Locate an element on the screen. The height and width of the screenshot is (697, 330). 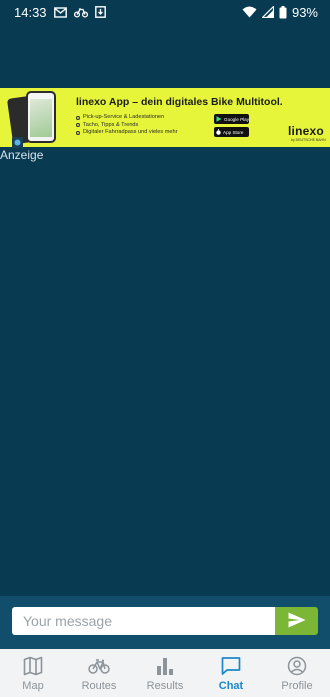
send-icon is located at coordinates (297, 621).